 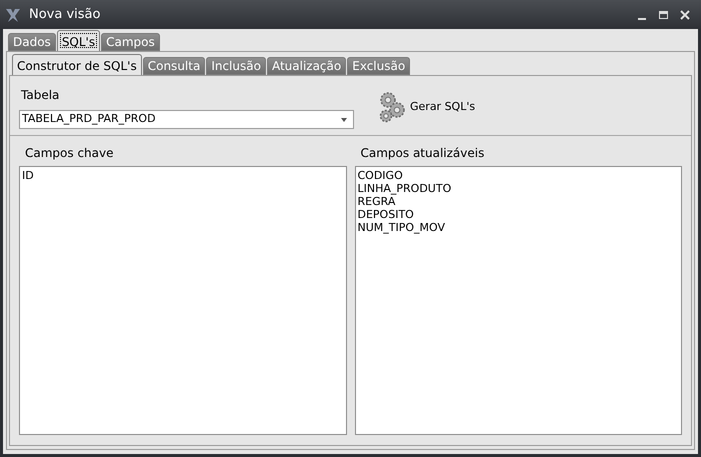 I want to click on field-label: Campos chave, so click(x=69, y=153).